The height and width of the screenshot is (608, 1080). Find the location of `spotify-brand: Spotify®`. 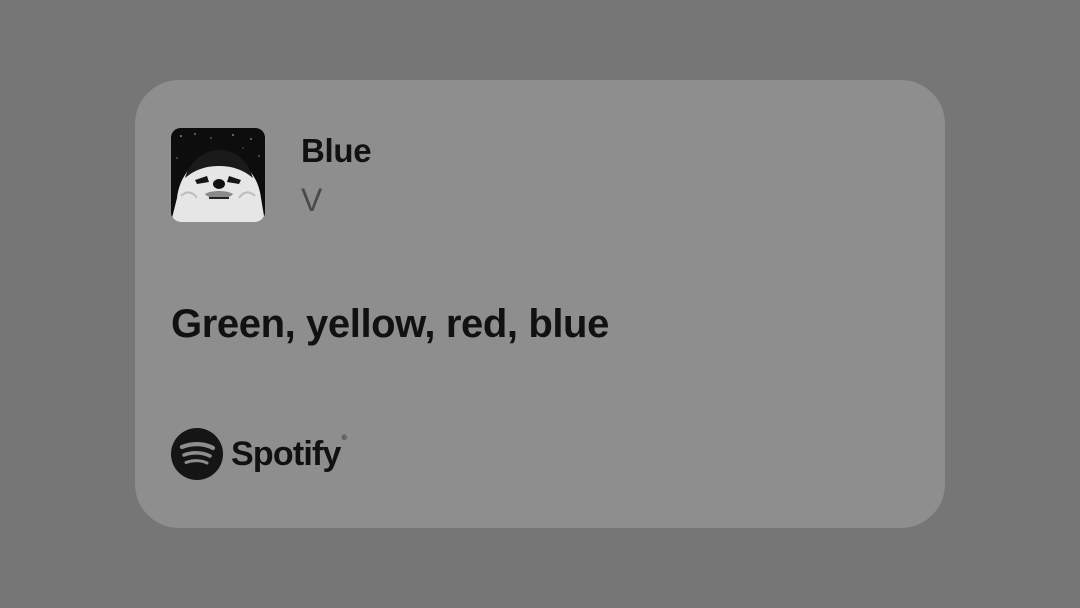

spotify-brand: Spotify® is located at coordinates (259, 454).